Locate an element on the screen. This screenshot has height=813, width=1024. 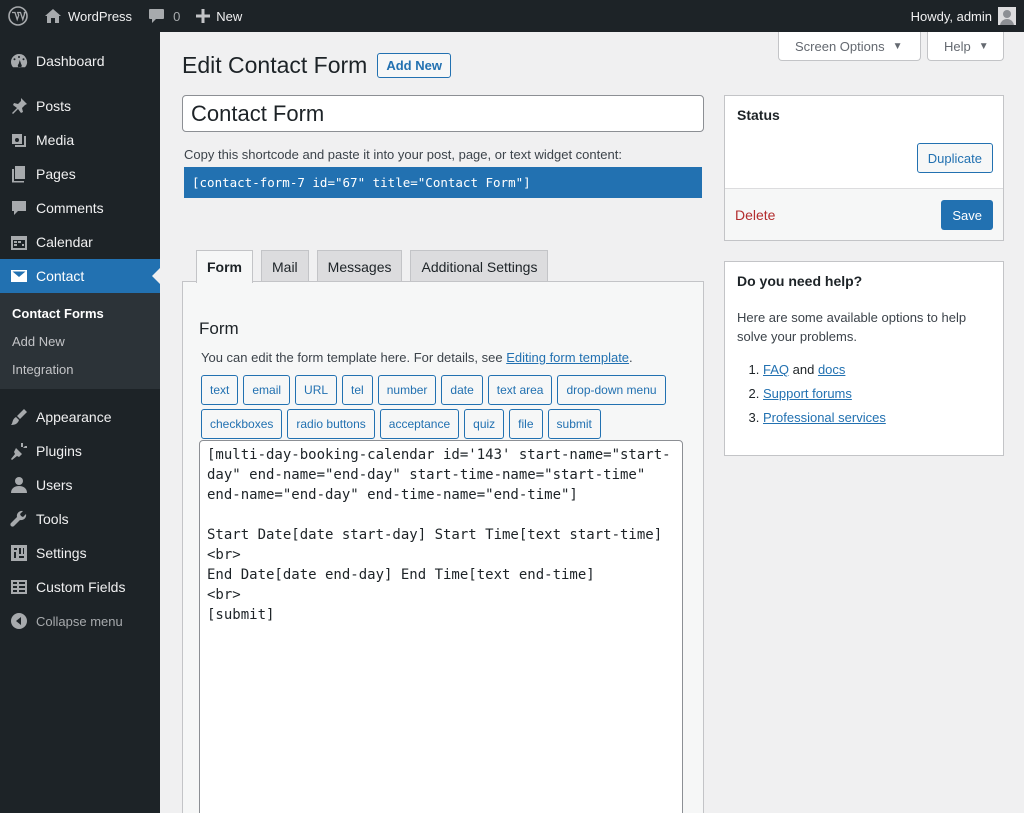
mail-icon is located at coordinates (19, 276).